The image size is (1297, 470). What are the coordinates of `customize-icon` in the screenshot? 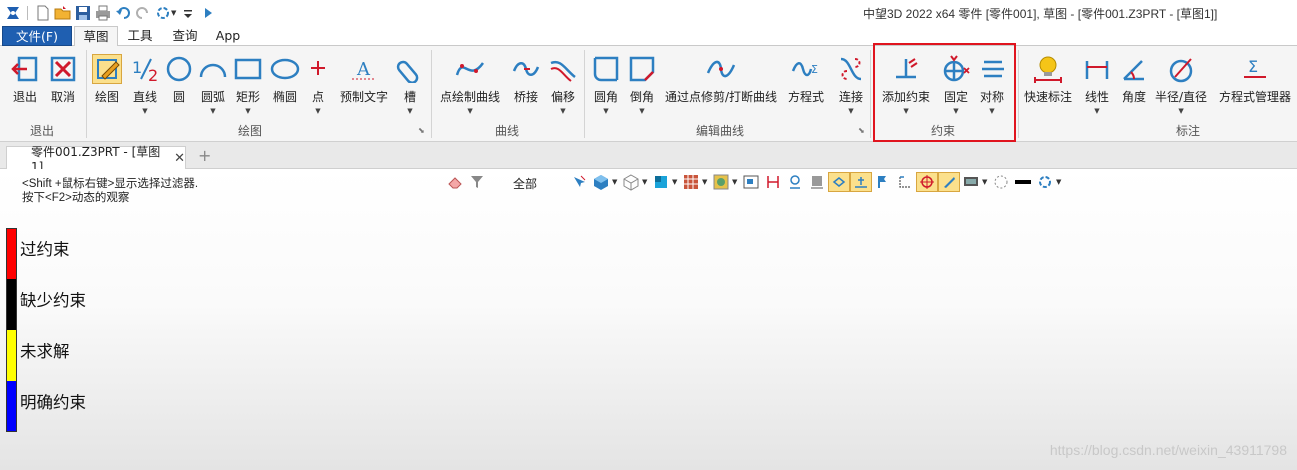 It's located at (187, 12).